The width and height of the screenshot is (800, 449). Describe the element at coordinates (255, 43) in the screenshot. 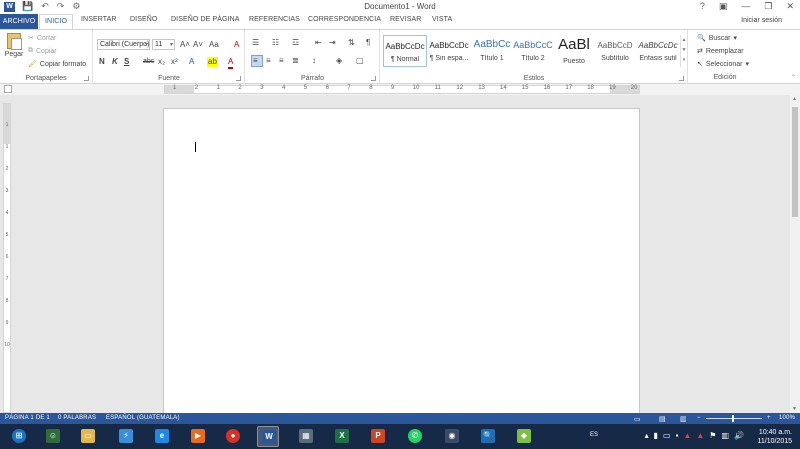

I see `bullets-icon: ☰` at that location.